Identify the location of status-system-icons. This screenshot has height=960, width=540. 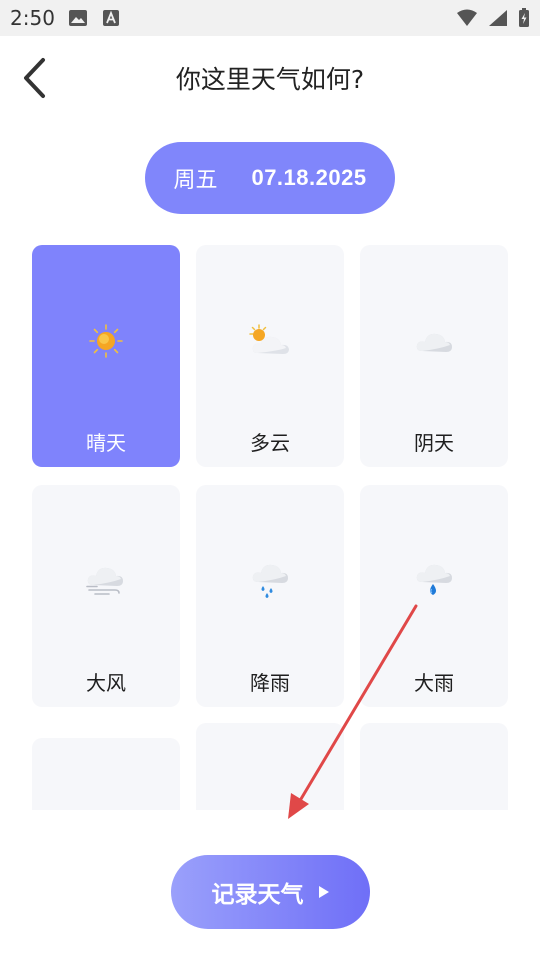
(493, 20).